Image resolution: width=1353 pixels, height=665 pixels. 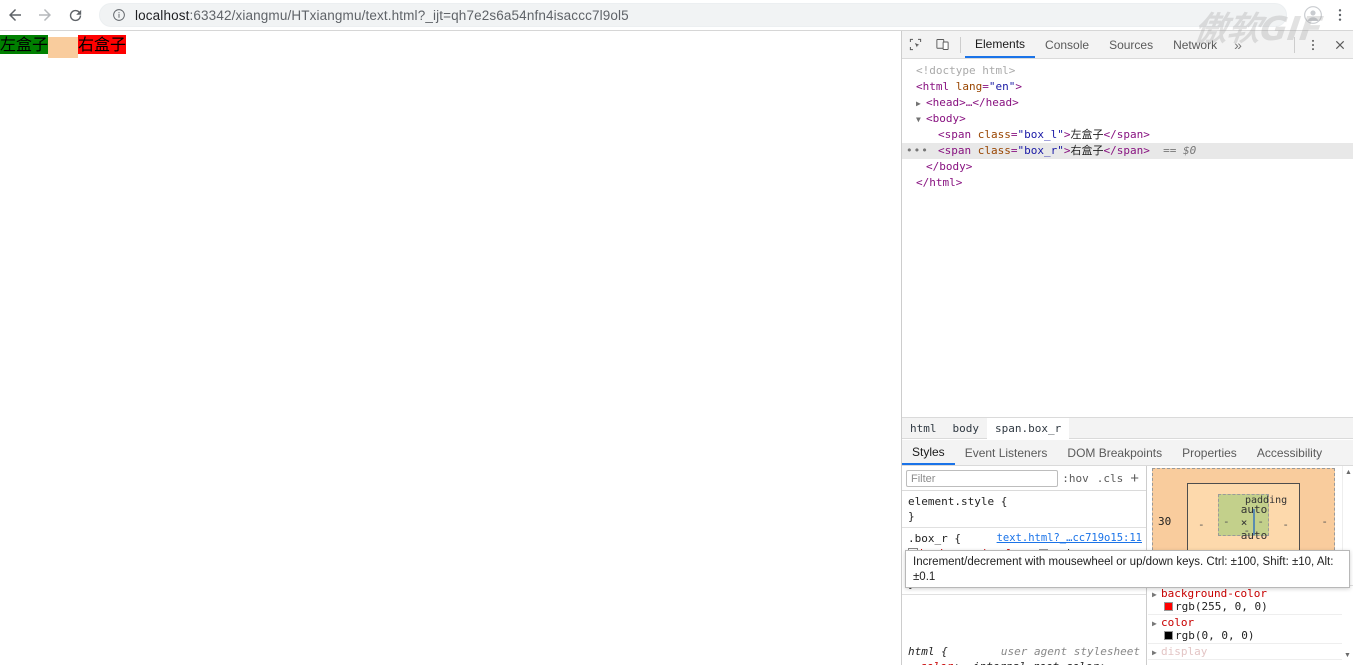 What do you see at coordinates (982, 478) in the screenshot?
I see `filter-input: Filter` at bounding box center [982, 478].